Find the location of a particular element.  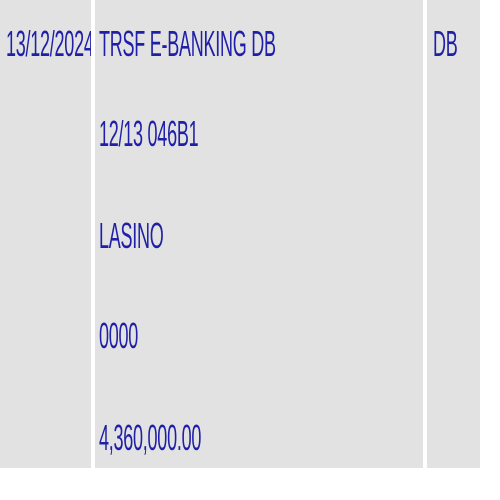

description-line-2: 12/13 046B1 is located at coordinates (149, 133).